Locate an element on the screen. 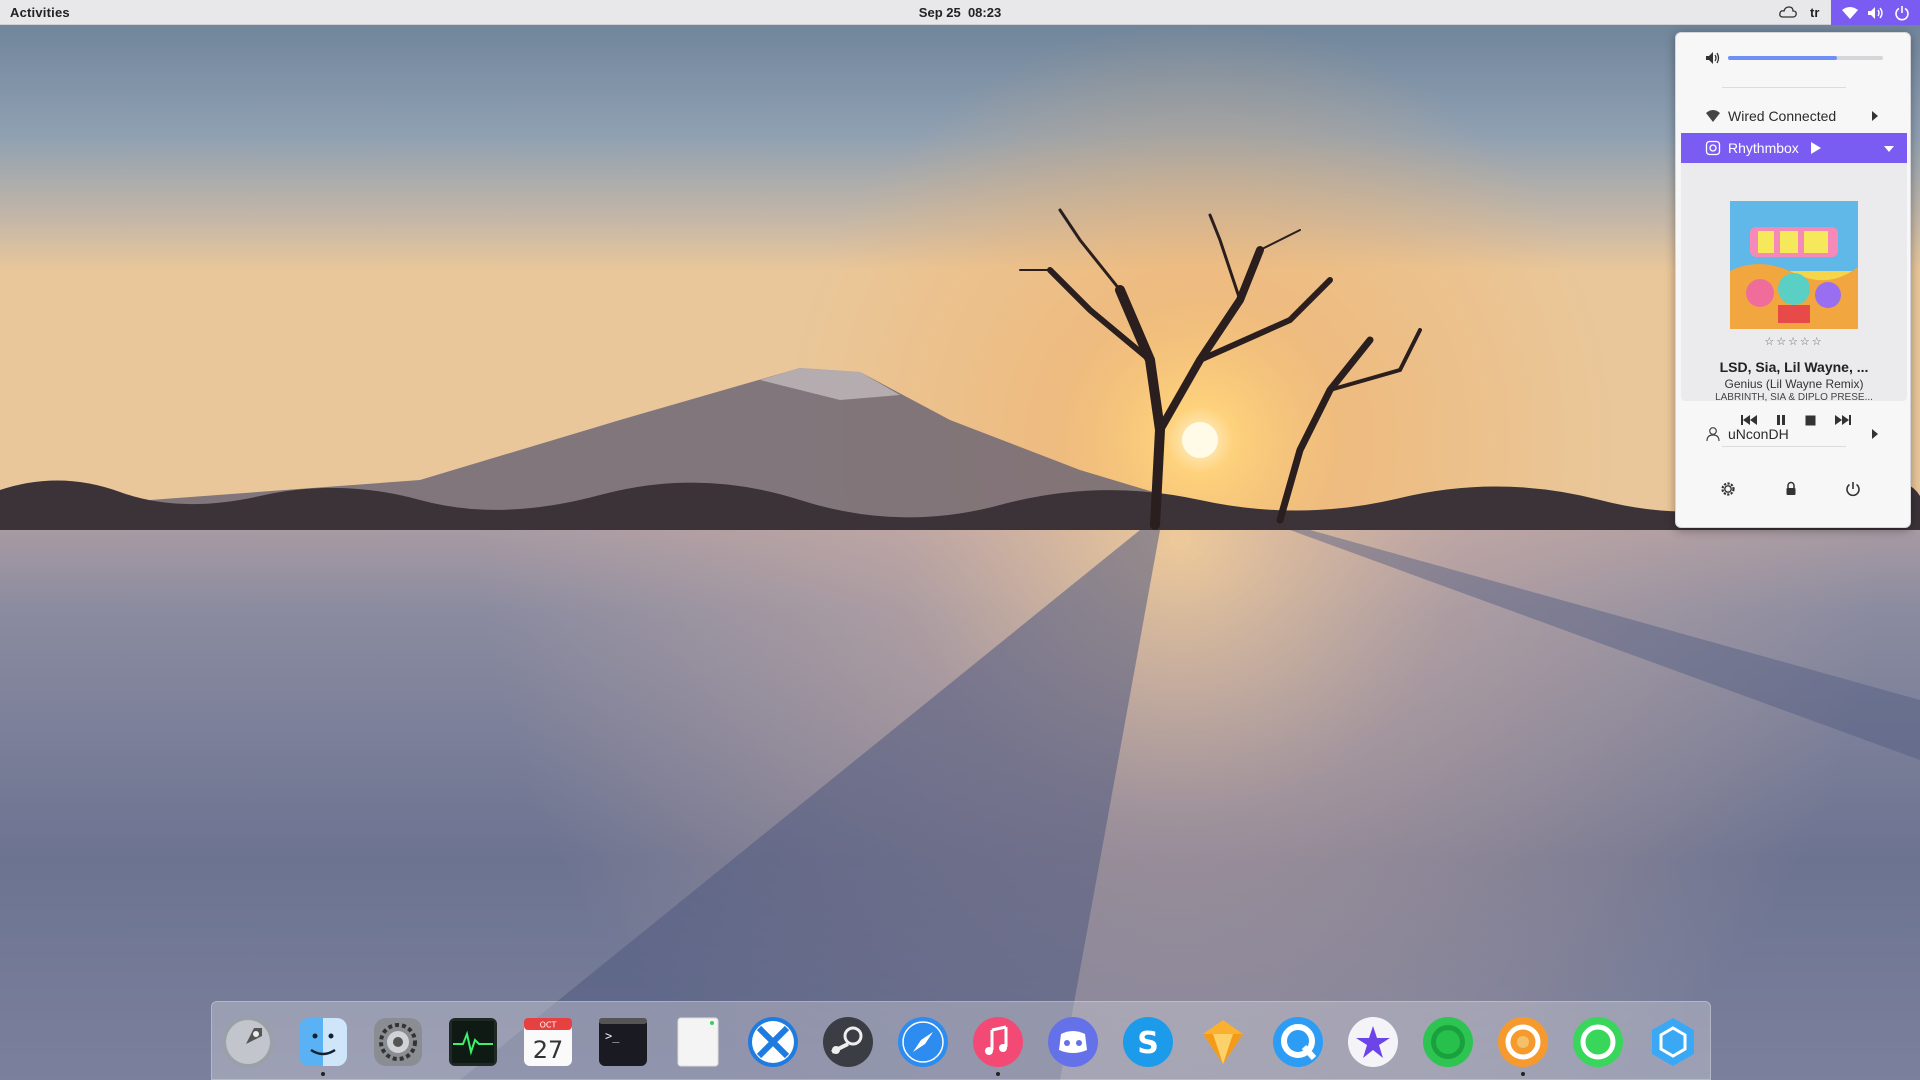  music-icon is located at coordinates (998, 1042).